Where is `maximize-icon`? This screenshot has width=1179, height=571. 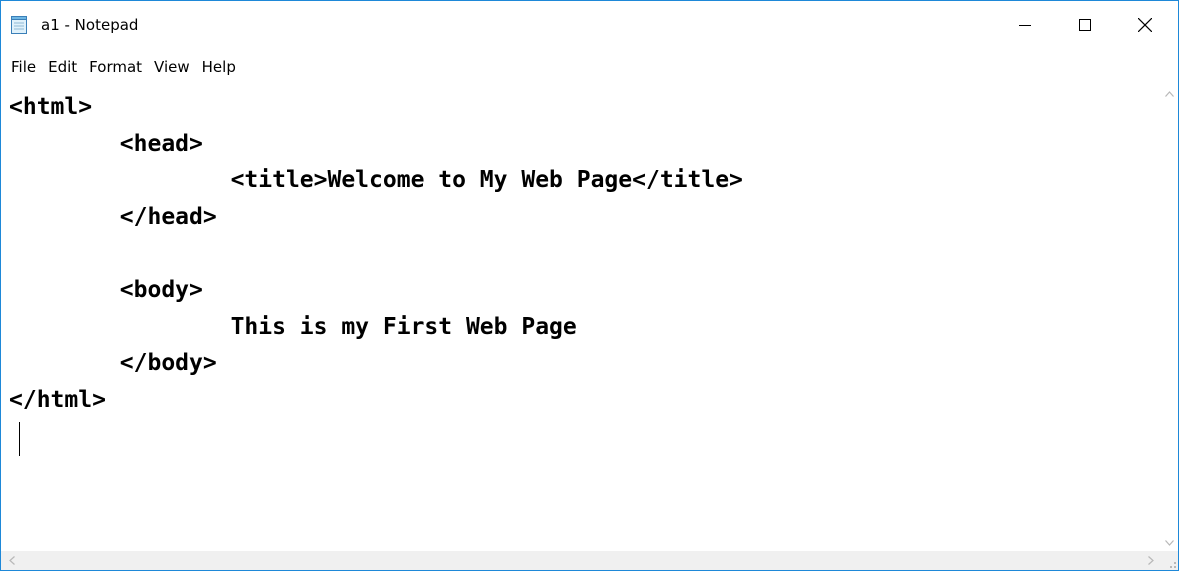 maximize-icon is located at coordinates (1085, 25).